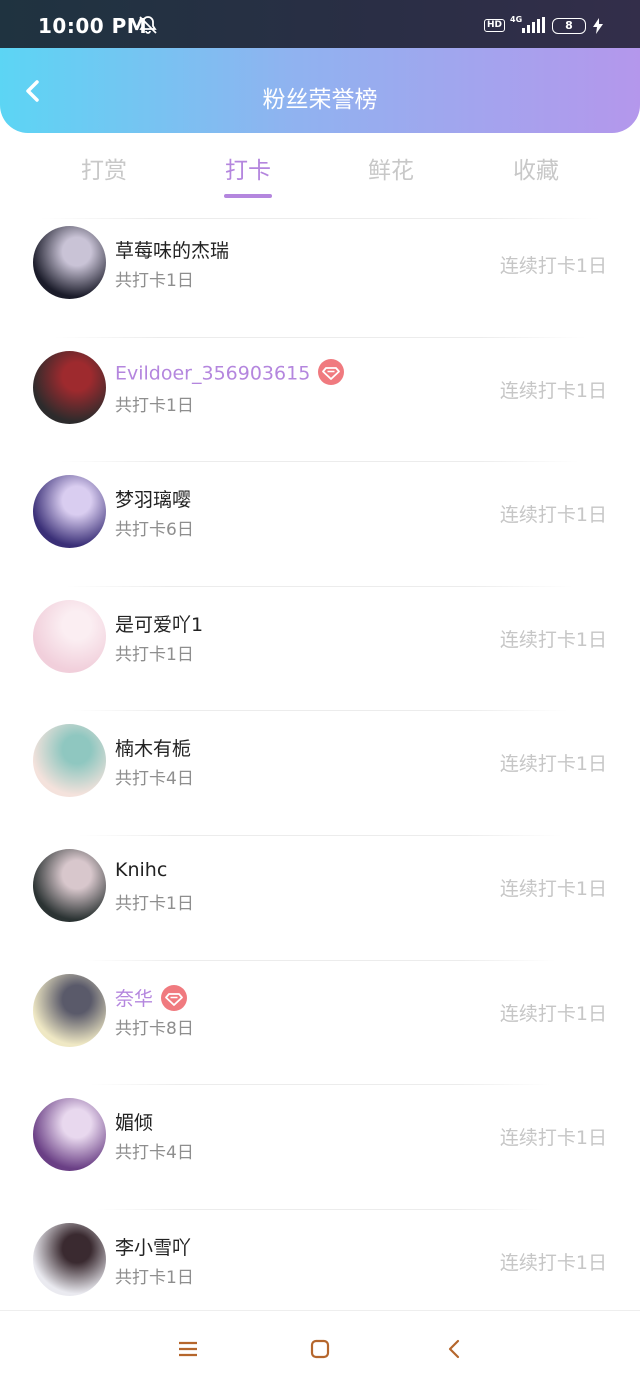 This screenshot has height=1388, width=640. Describe the element at coordinates (320, 168) in the screenshot. I see `tab-bar: 打赏 打卡 鲜花 收藏` at that location.